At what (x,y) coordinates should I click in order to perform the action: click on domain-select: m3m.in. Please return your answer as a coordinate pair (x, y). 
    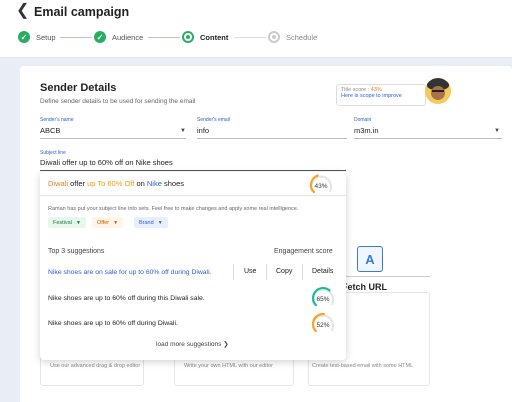
    Looking at the image, I should click on (366, 130).